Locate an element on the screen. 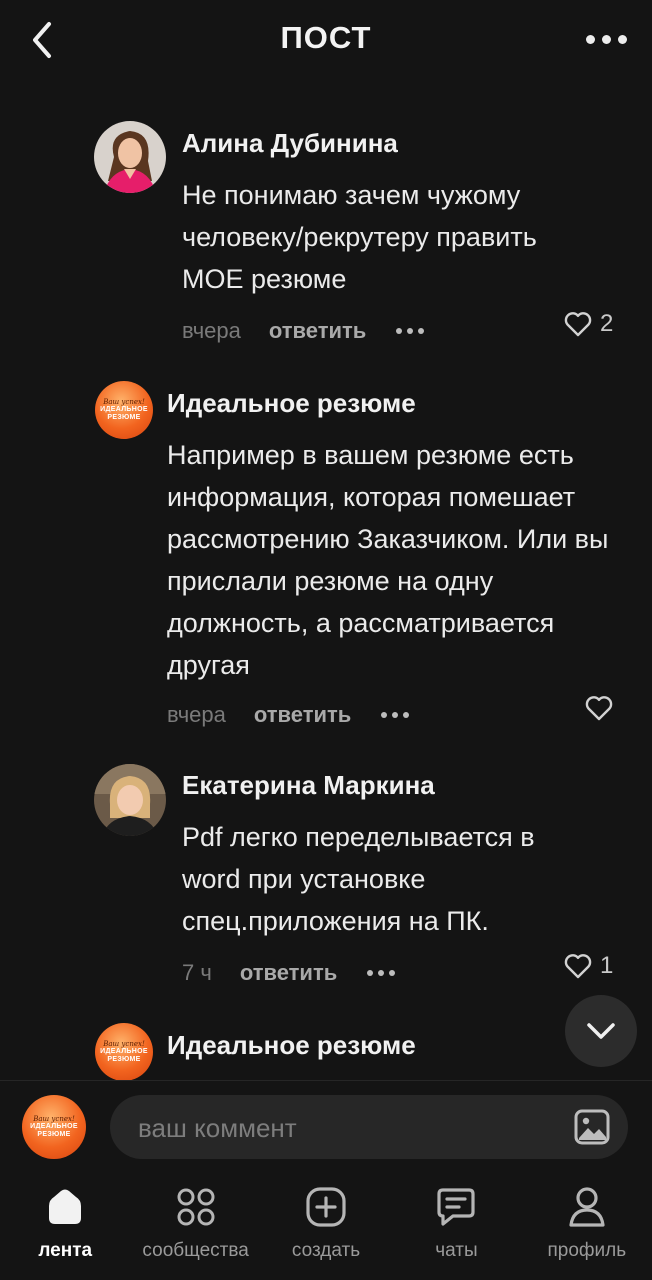  scroll-down-button is located at coordinates (601, 1031).